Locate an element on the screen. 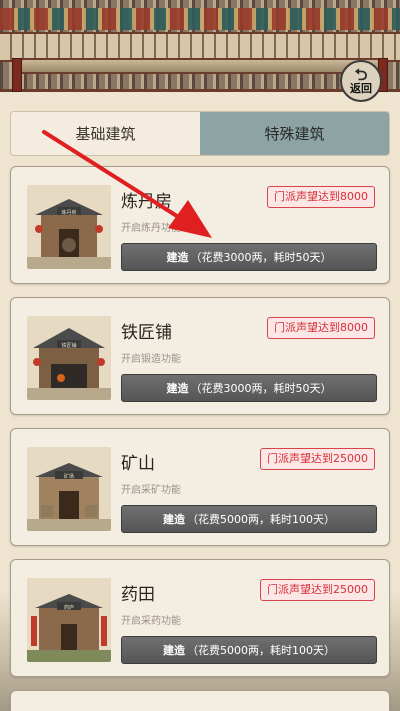  building-description: 开启采药功能 is located at coordinates (151, 621).